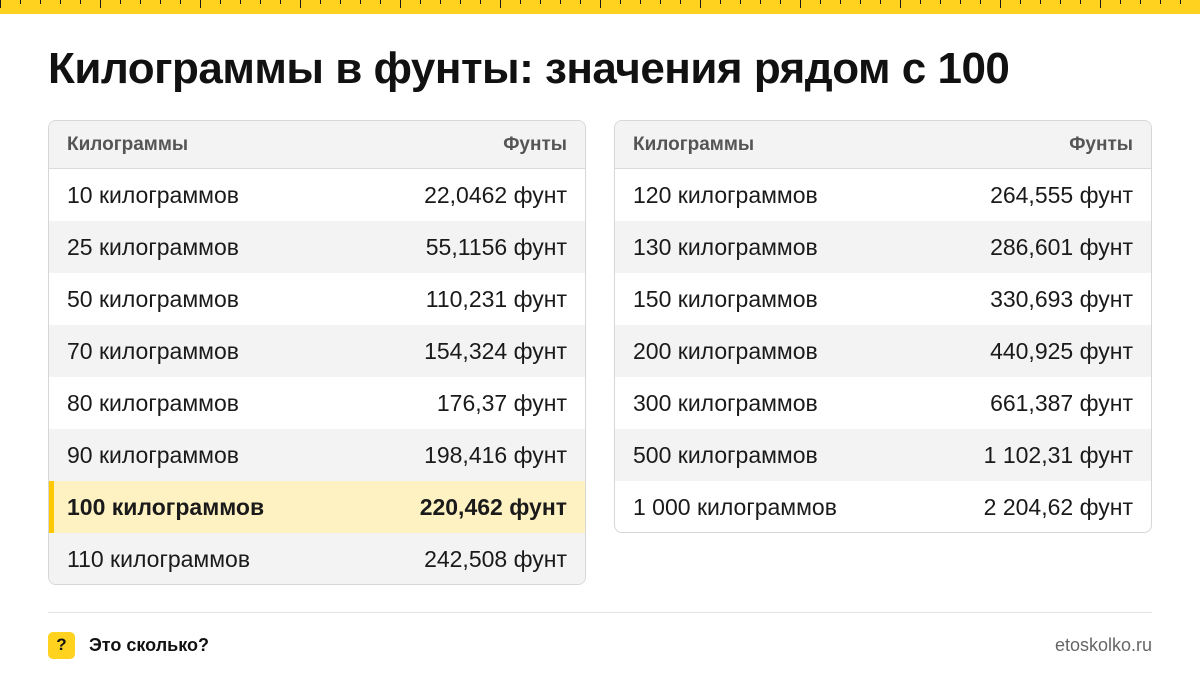 This screenshot has height=677, width=1200. What do you see at coordinates (883, 299) in the screenshot?
I see `table-row: 150 килограммов 330,693 фунт` at bounding box center [883, 299].